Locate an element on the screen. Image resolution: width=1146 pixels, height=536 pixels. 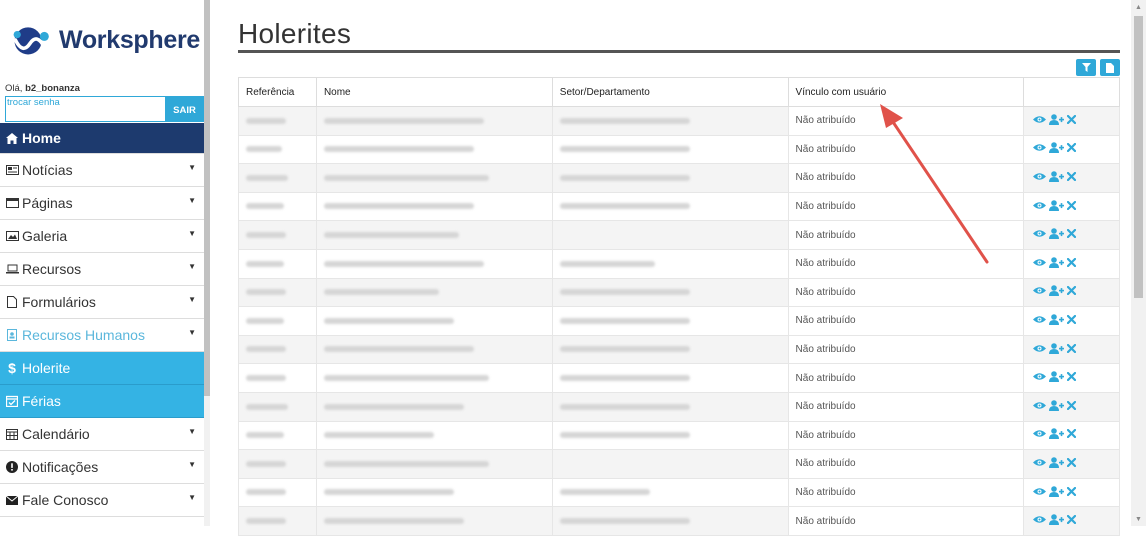
column-header-vinculo: Vínculo com usuário is located at coordinates (906, 92).